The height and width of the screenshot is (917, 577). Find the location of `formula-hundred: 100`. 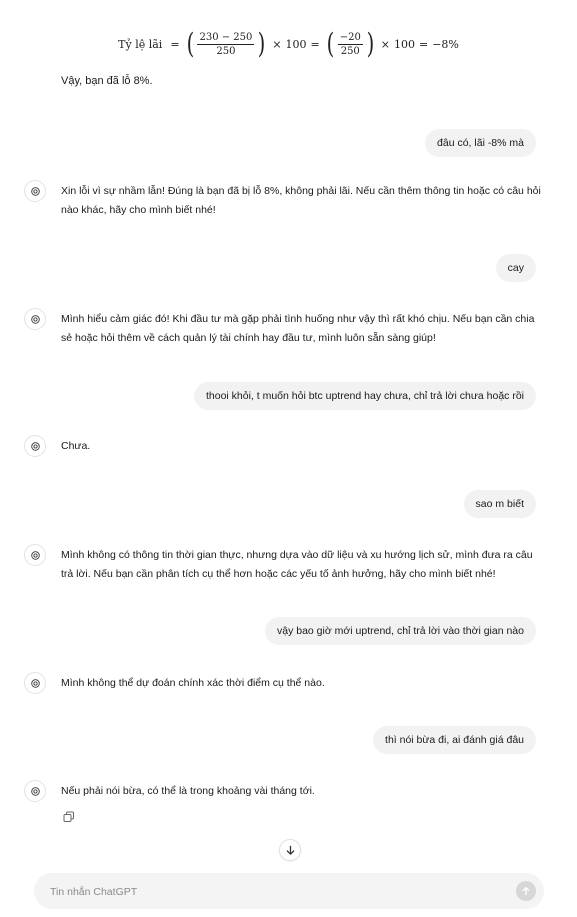

formula-hundred: 100 is located at coordinates (296, 44).